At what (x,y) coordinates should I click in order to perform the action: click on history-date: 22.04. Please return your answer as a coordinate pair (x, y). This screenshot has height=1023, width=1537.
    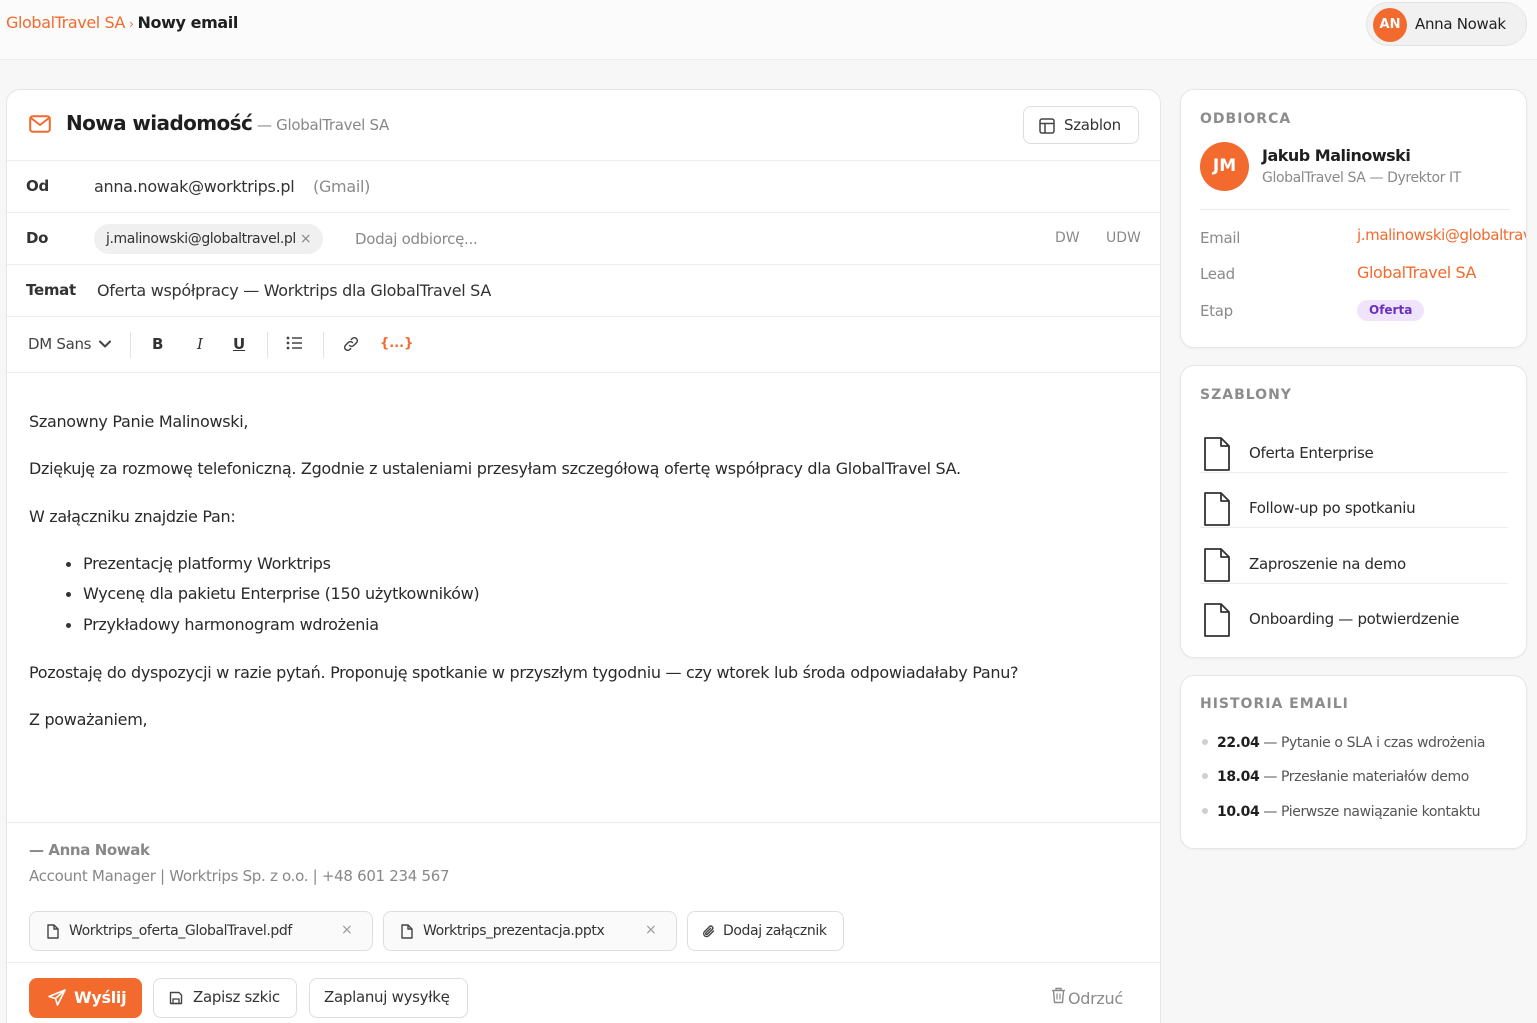
    Looking at the image, I should click on (1238, 743).